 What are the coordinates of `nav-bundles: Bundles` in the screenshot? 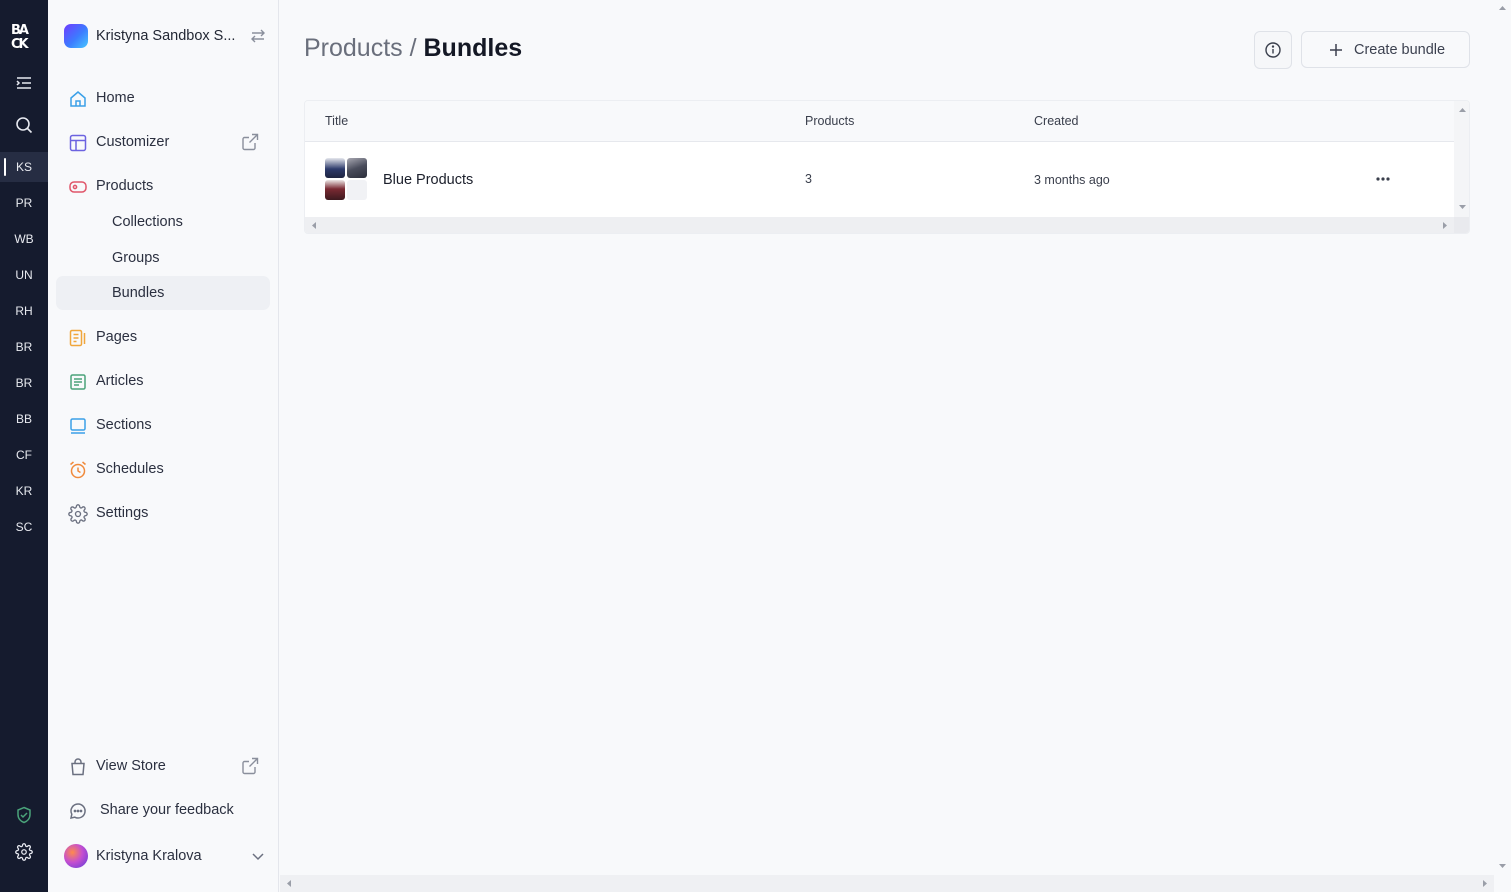 It's located at (163, 293).